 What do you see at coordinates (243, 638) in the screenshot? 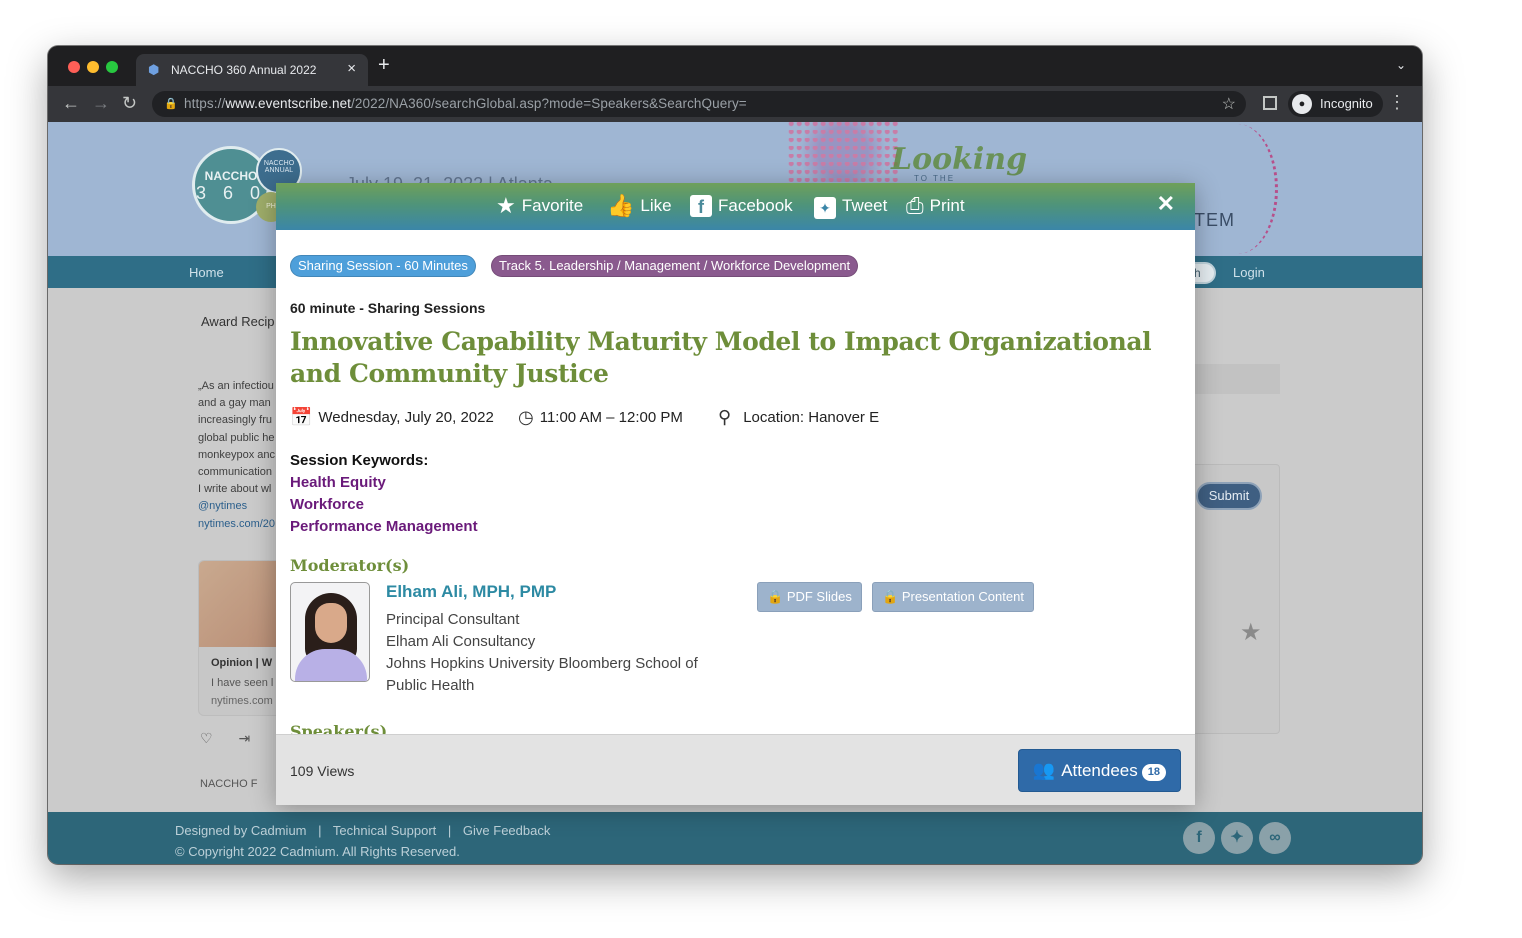
I see `news-card: Opinion | W I have seen l nytimes.com` at bounding box center [243, 638].